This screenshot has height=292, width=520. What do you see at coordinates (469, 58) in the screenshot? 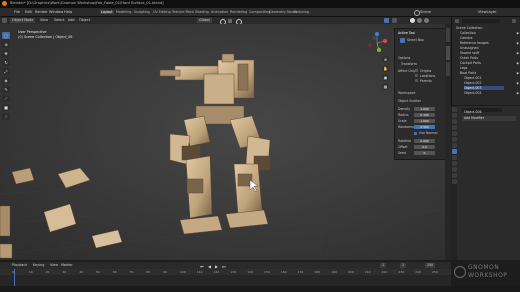
I see `outliner-row: Outer Parts` at bounding box center [469, 58].